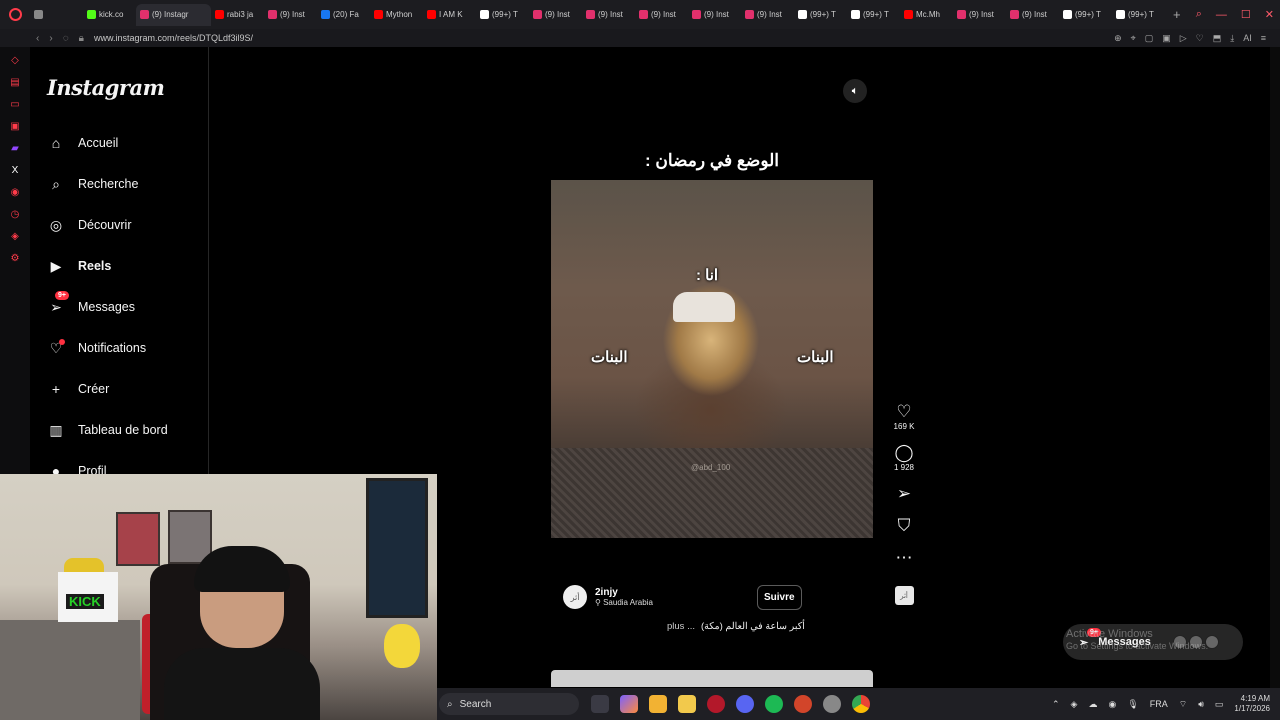 Image resolution: width=1280 pixels, height=720 pixels. What do you see at coordinates (1056, 704) in the screenshot?
I see `tray-chevron-icon: ⌃` at bounding box center [1056, 704].